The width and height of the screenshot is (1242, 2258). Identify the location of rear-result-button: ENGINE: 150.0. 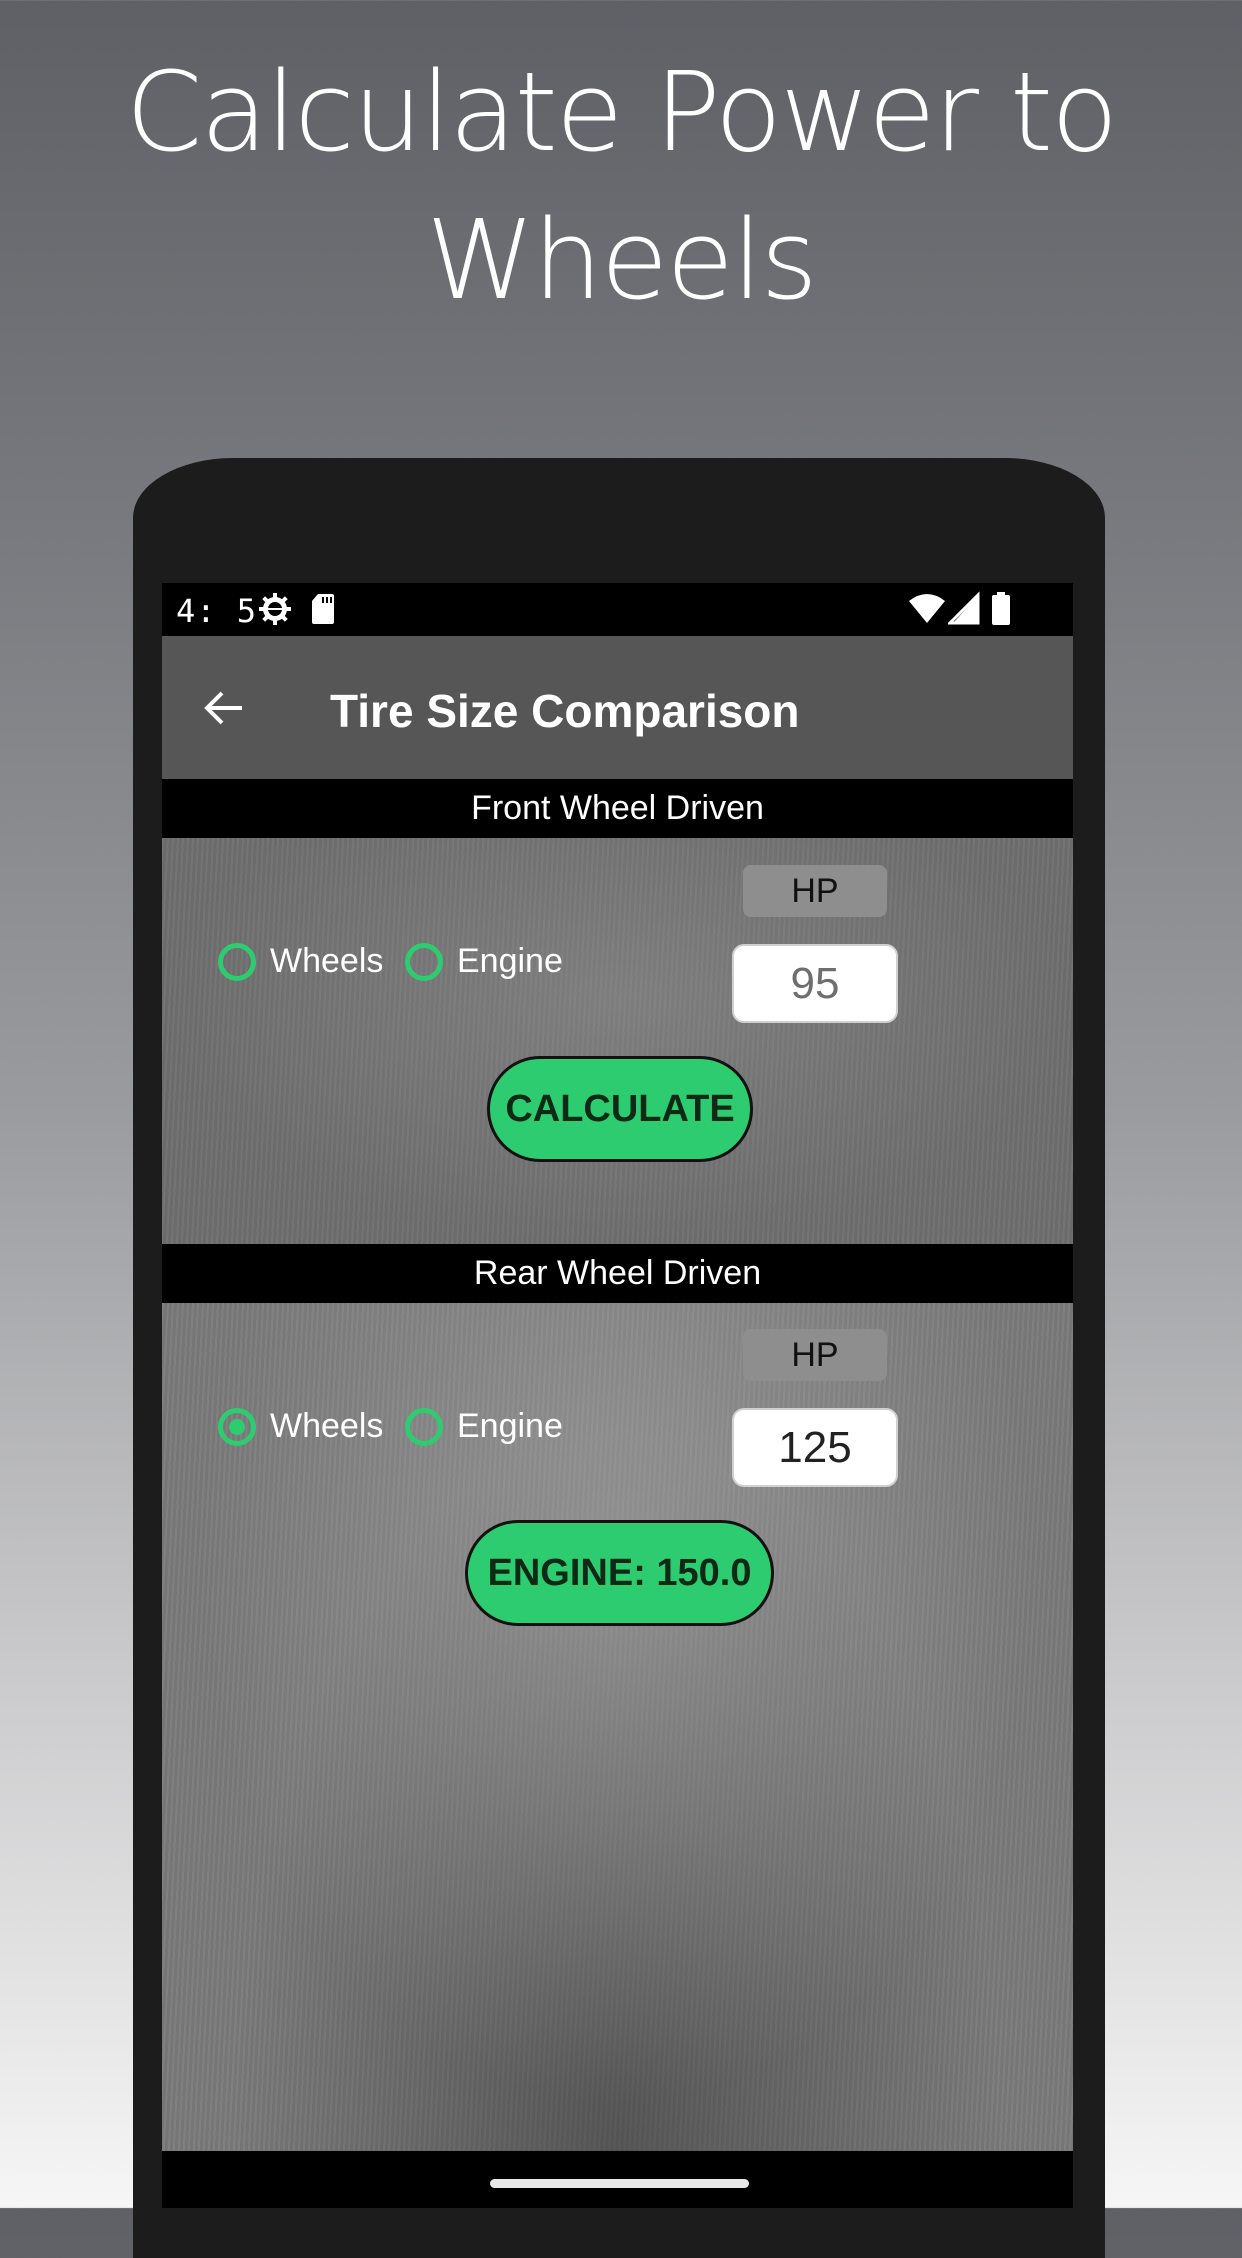
(619, 1573).